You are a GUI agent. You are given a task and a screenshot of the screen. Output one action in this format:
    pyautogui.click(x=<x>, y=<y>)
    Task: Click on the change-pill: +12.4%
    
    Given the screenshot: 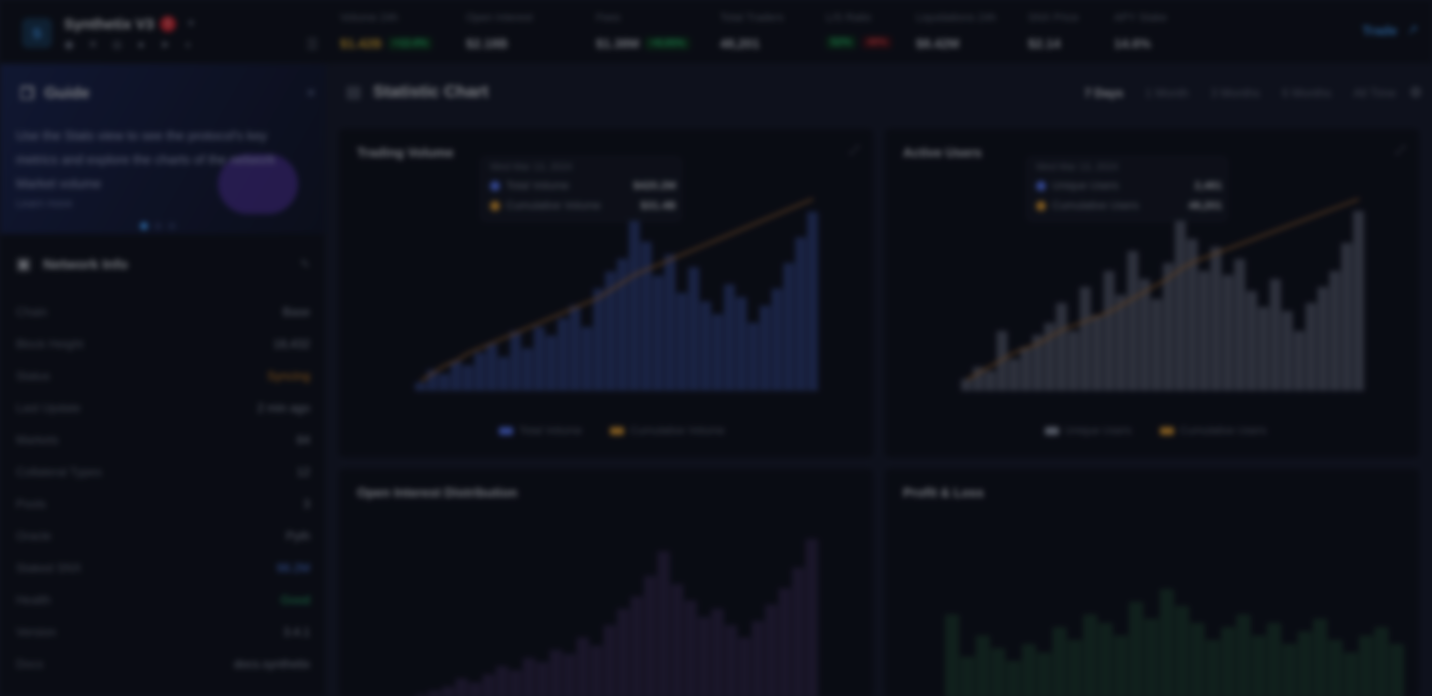 What is the action you would take?
    pyautogui.click(x=410, y=43)
    